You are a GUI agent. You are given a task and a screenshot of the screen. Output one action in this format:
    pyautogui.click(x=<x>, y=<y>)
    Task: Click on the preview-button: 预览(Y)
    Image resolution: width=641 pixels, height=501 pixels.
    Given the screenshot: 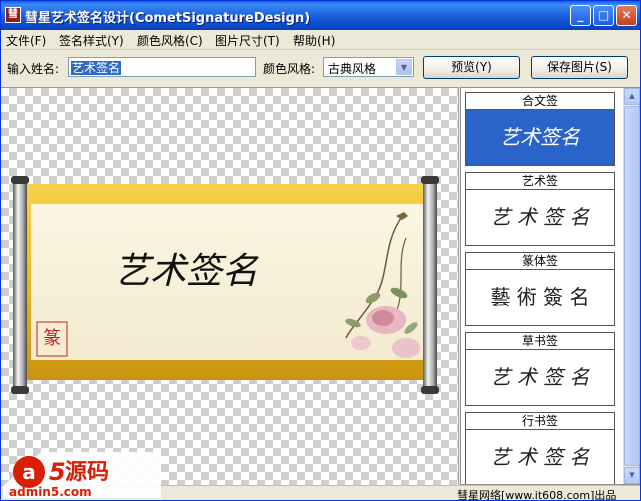 What is the action you would take?
    pyautogui.click(x=471, y=67)
    